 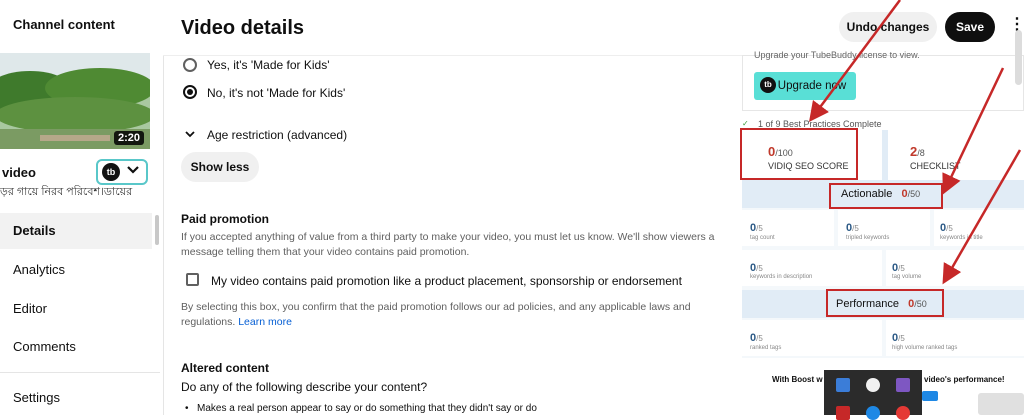 I want to click on annotation-arrows, so click(x=915, y=142).